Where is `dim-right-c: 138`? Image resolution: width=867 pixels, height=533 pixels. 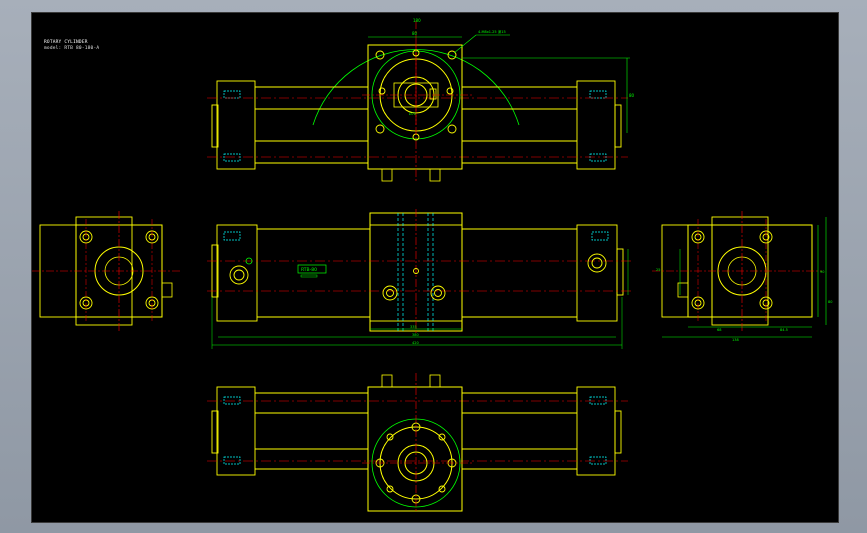 dim-right-c: 138 is located at coordinates (735, 340).